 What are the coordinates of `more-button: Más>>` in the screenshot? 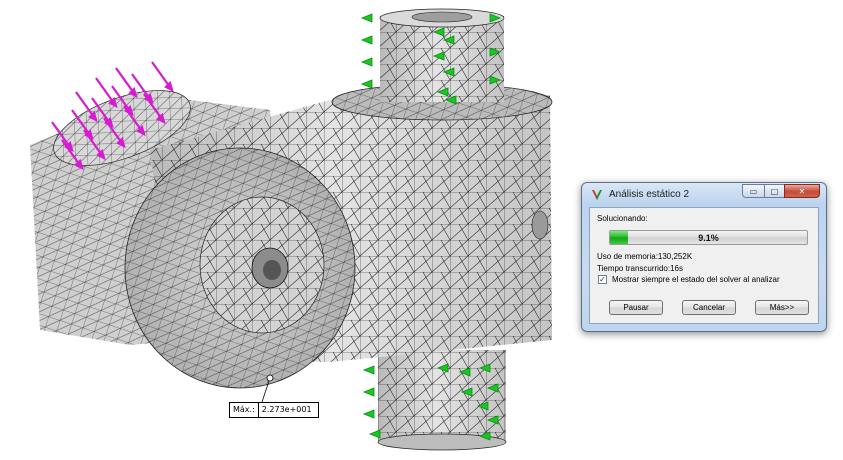 It's located at (782, 307).